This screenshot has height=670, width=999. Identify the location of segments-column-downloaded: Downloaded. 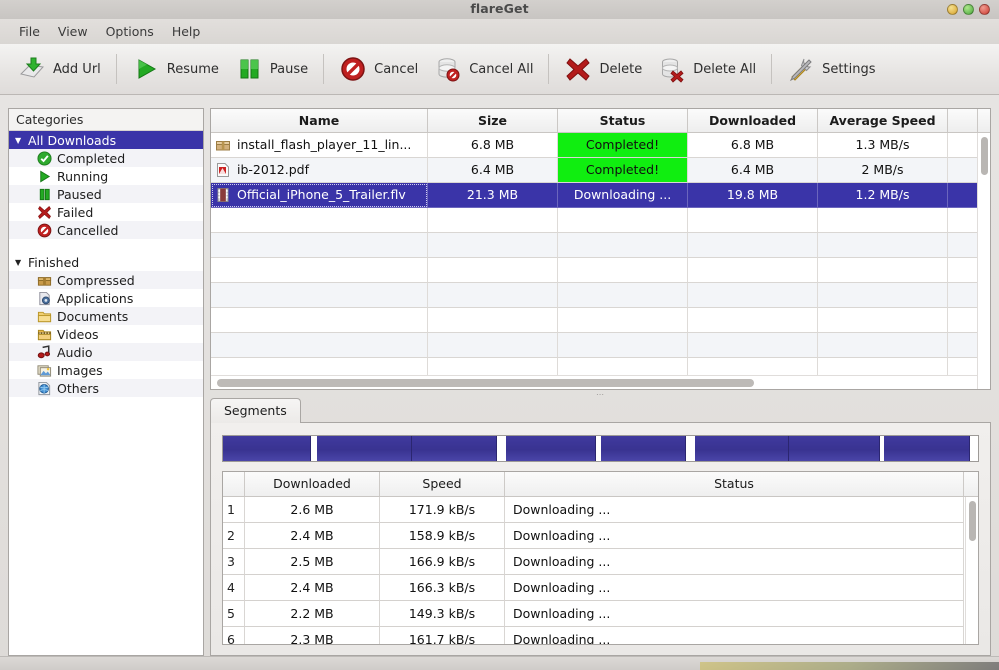
(312, 484).